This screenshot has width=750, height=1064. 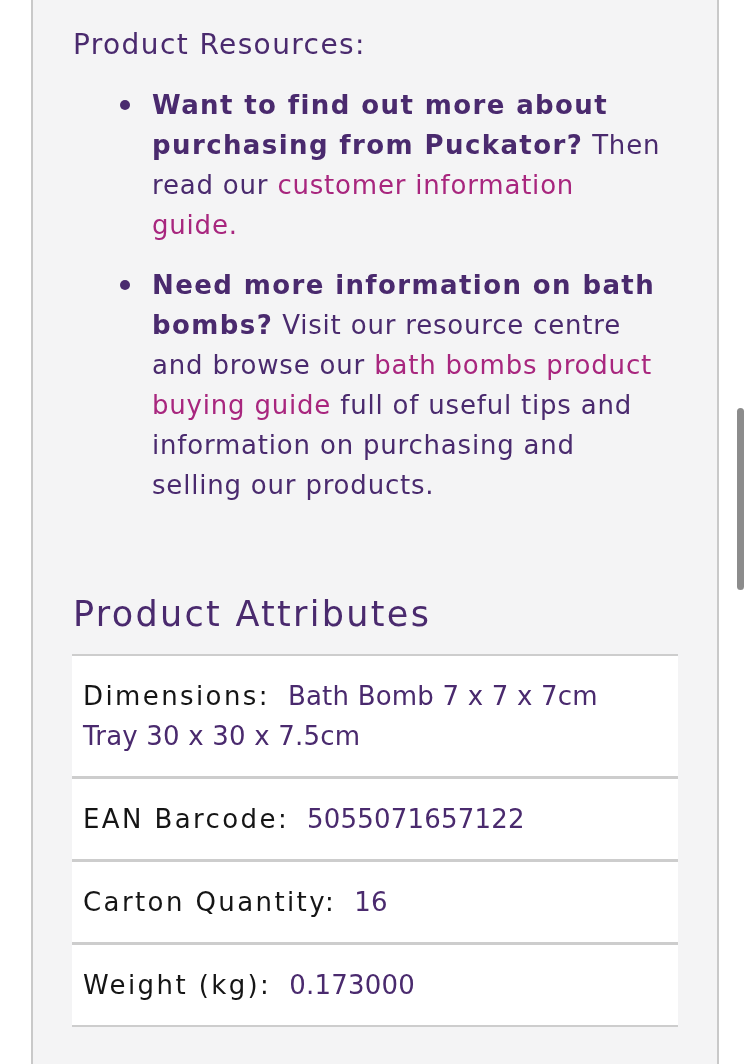 What do you see at coordinates (176, 696) in the screenshot?
I see `attribute-label: Dimensions:` at bounding box center [176, 696].